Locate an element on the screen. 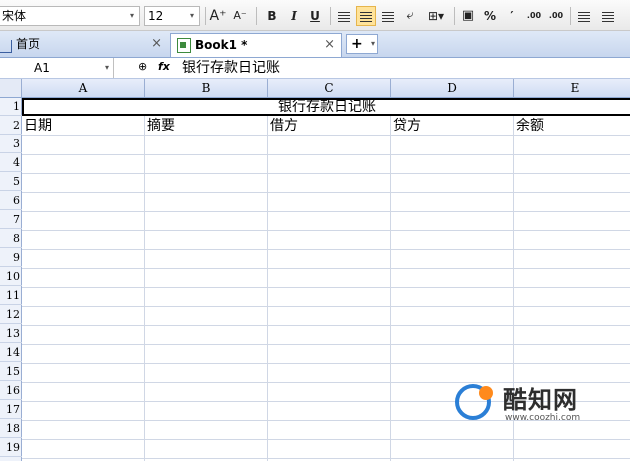 The height and width of the screenshot is (461, 630). row-header: 5 is located at coordinates (11, 182).